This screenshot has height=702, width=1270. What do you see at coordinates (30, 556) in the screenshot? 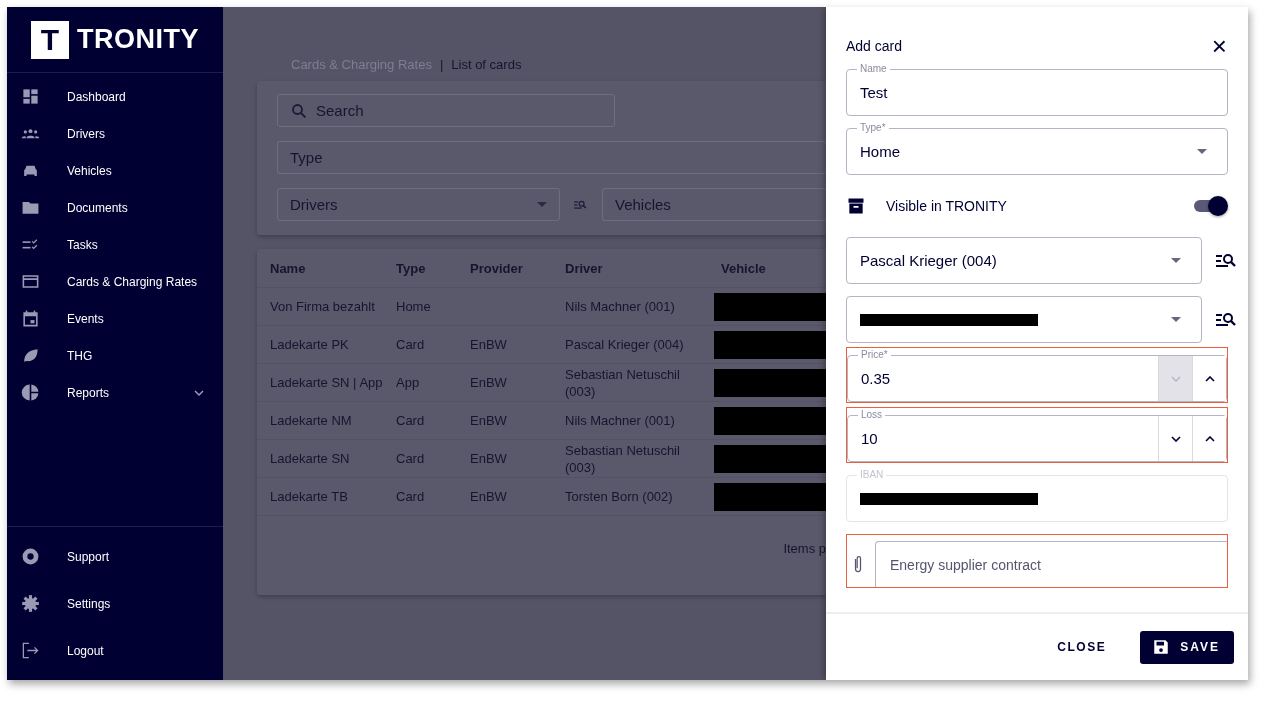
I see `support-icon` at bounding box center [30, 556].